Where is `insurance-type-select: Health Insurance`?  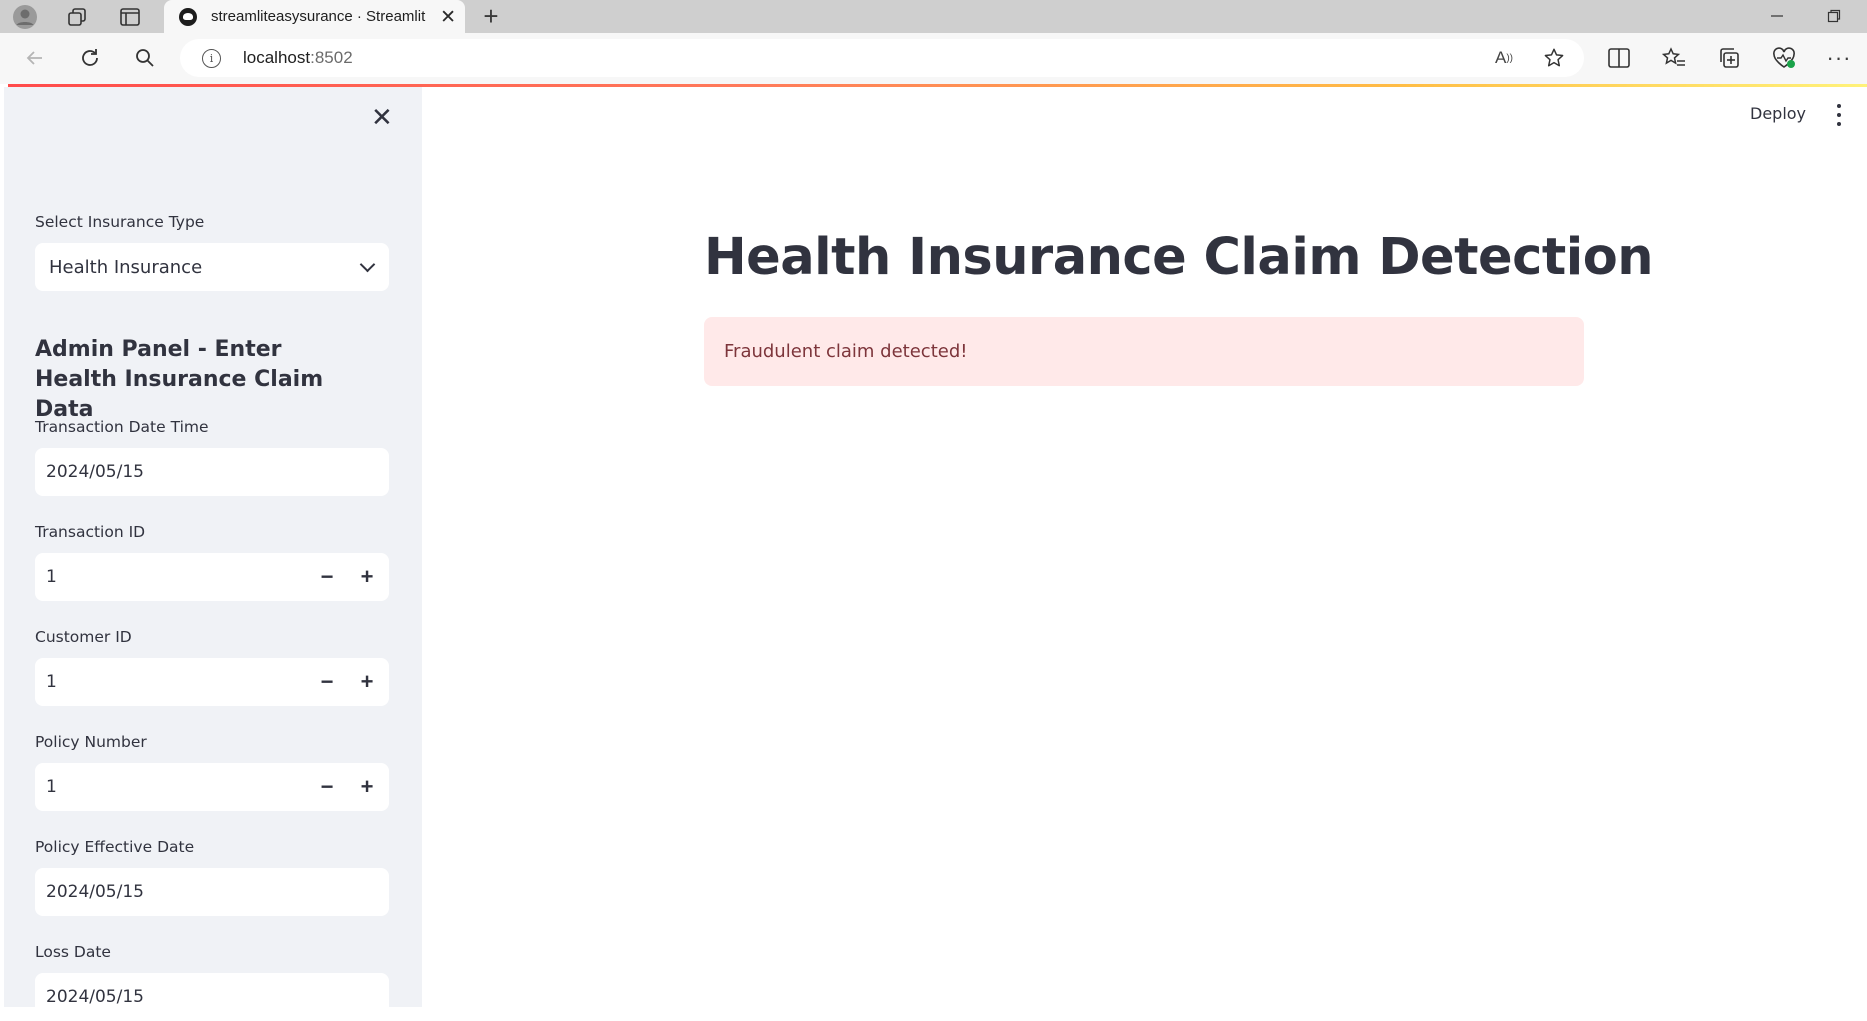
insurance-type-select: Health Insurance is located at coordinates (212, 267).